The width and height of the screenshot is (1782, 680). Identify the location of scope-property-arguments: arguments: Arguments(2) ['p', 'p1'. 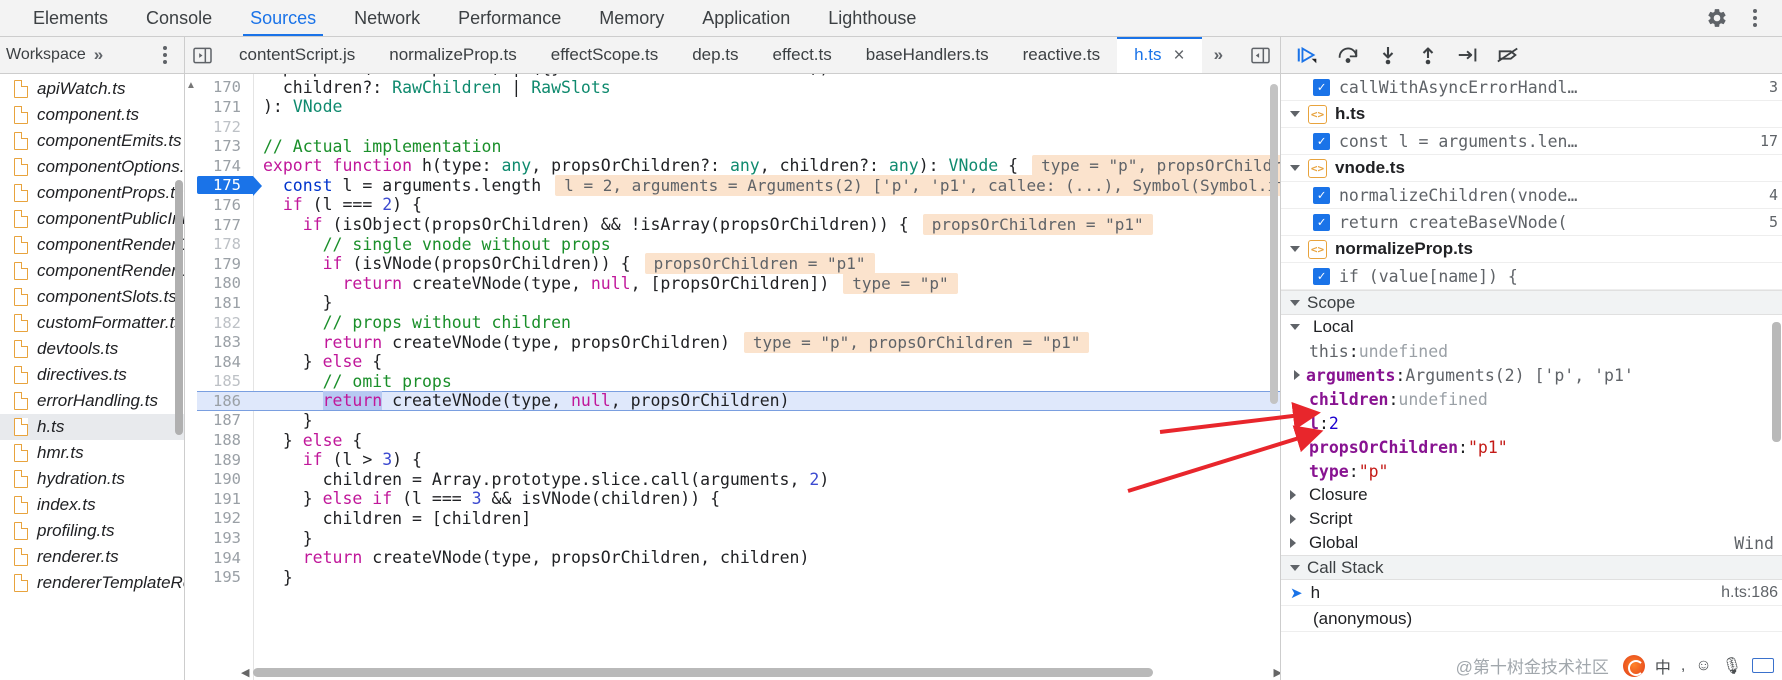
(1531, 375).